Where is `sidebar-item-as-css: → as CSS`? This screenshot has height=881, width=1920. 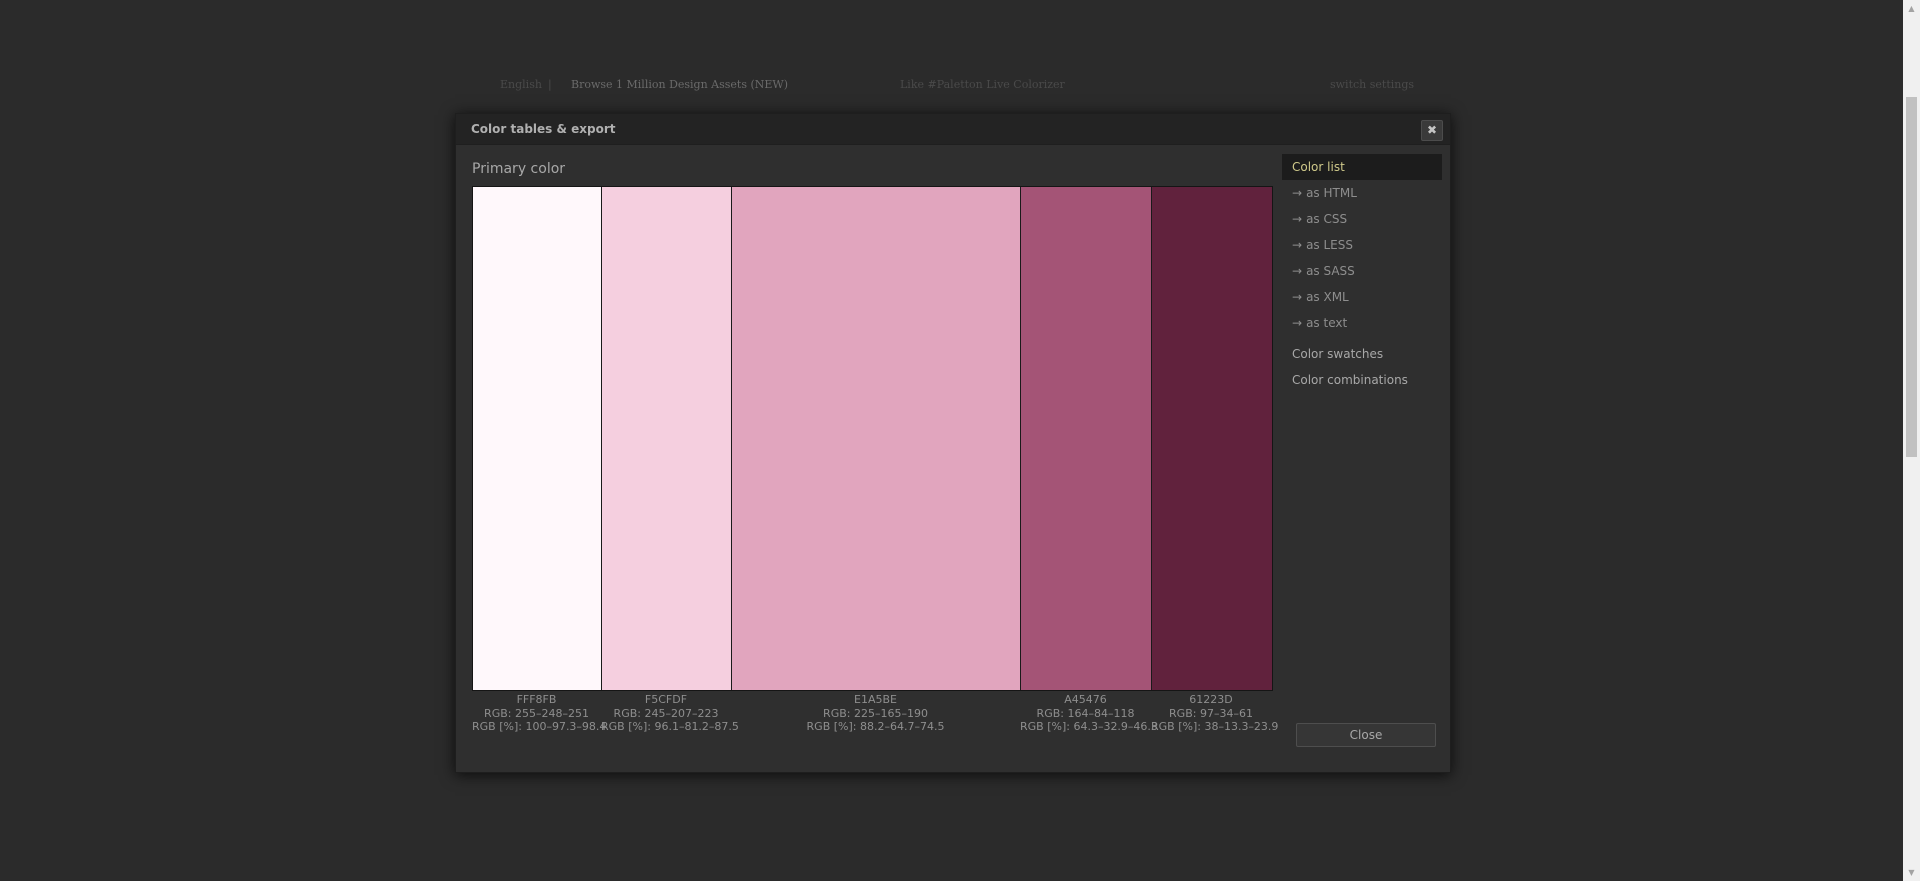 sidebar-item-as-css: → as CSS is located at coordinates (1362, 219).